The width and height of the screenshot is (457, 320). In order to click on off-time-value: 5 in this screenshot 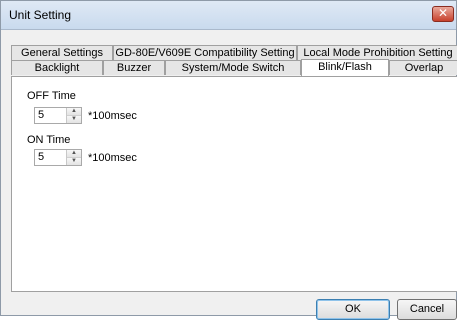, I will do `click(41, 115)`.